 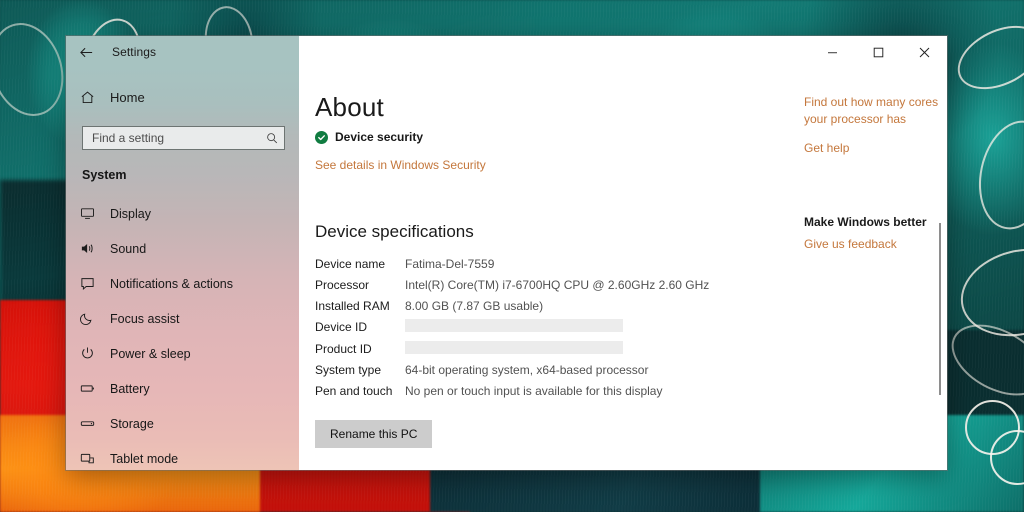 What do you see at coordinates (878, 52) in the screenshot?
I see `maximize-icon` at bounding box center [878, 52].